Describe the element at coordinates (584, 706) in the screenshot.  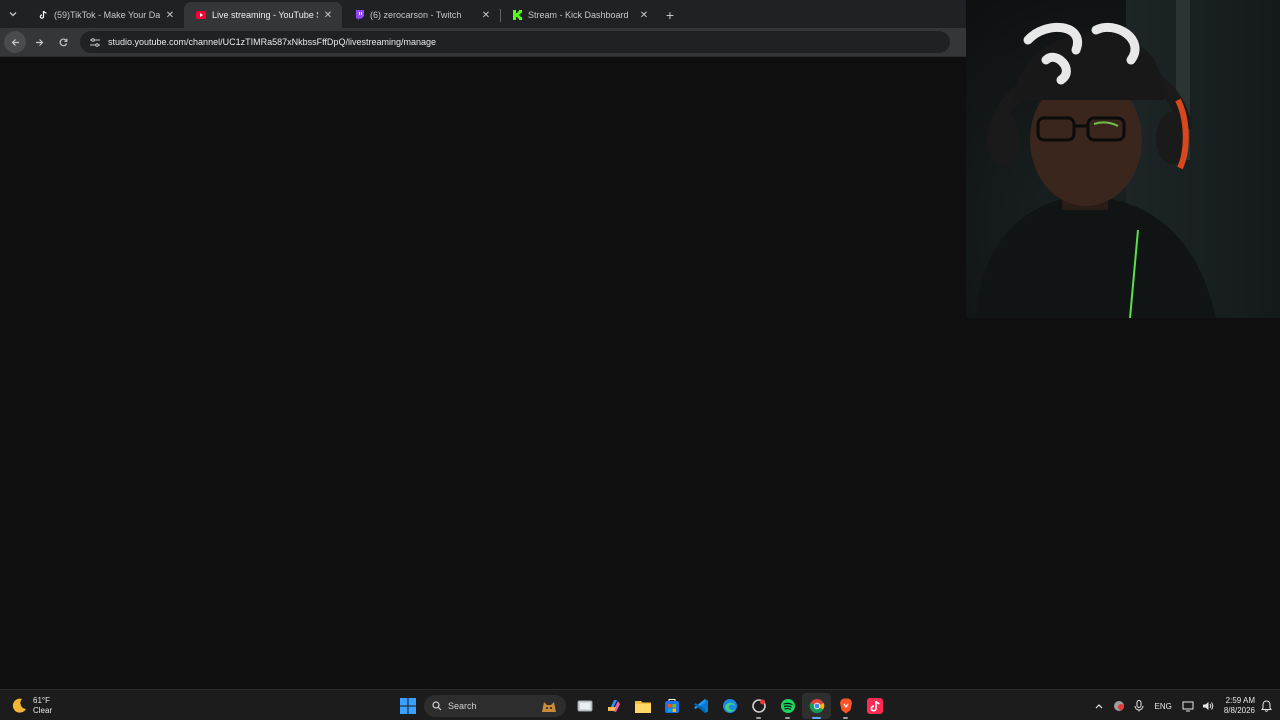
I see `task-view-icon` at that location.